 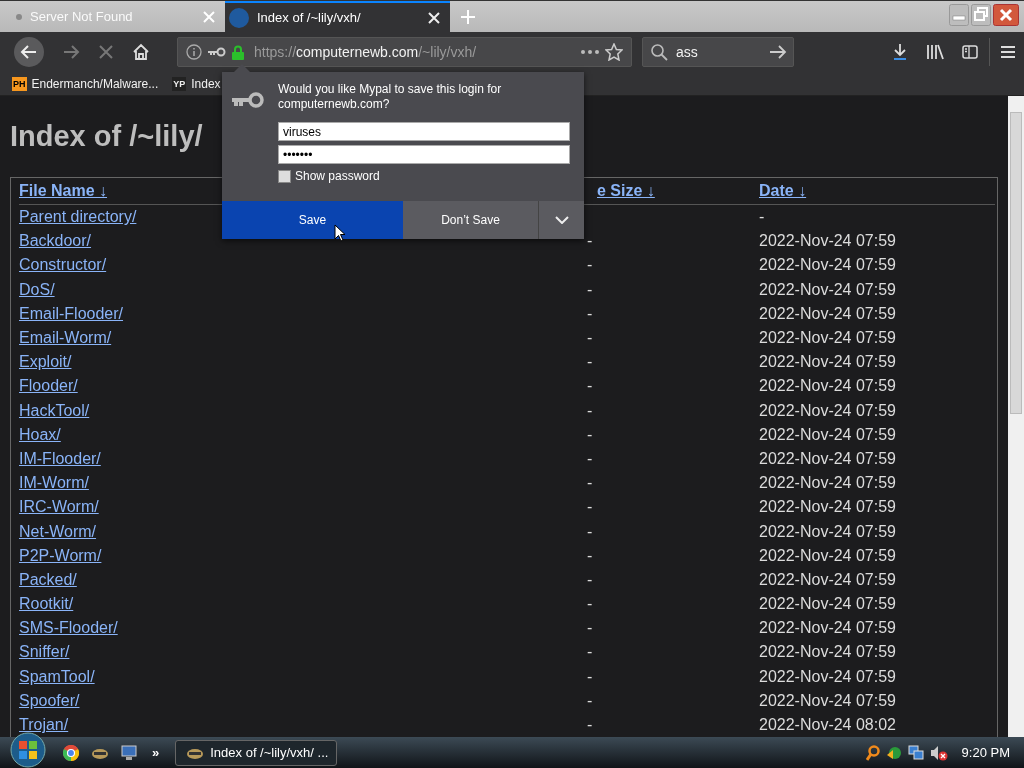 I want to click on minimize-icon, so click(x=959, y=15).